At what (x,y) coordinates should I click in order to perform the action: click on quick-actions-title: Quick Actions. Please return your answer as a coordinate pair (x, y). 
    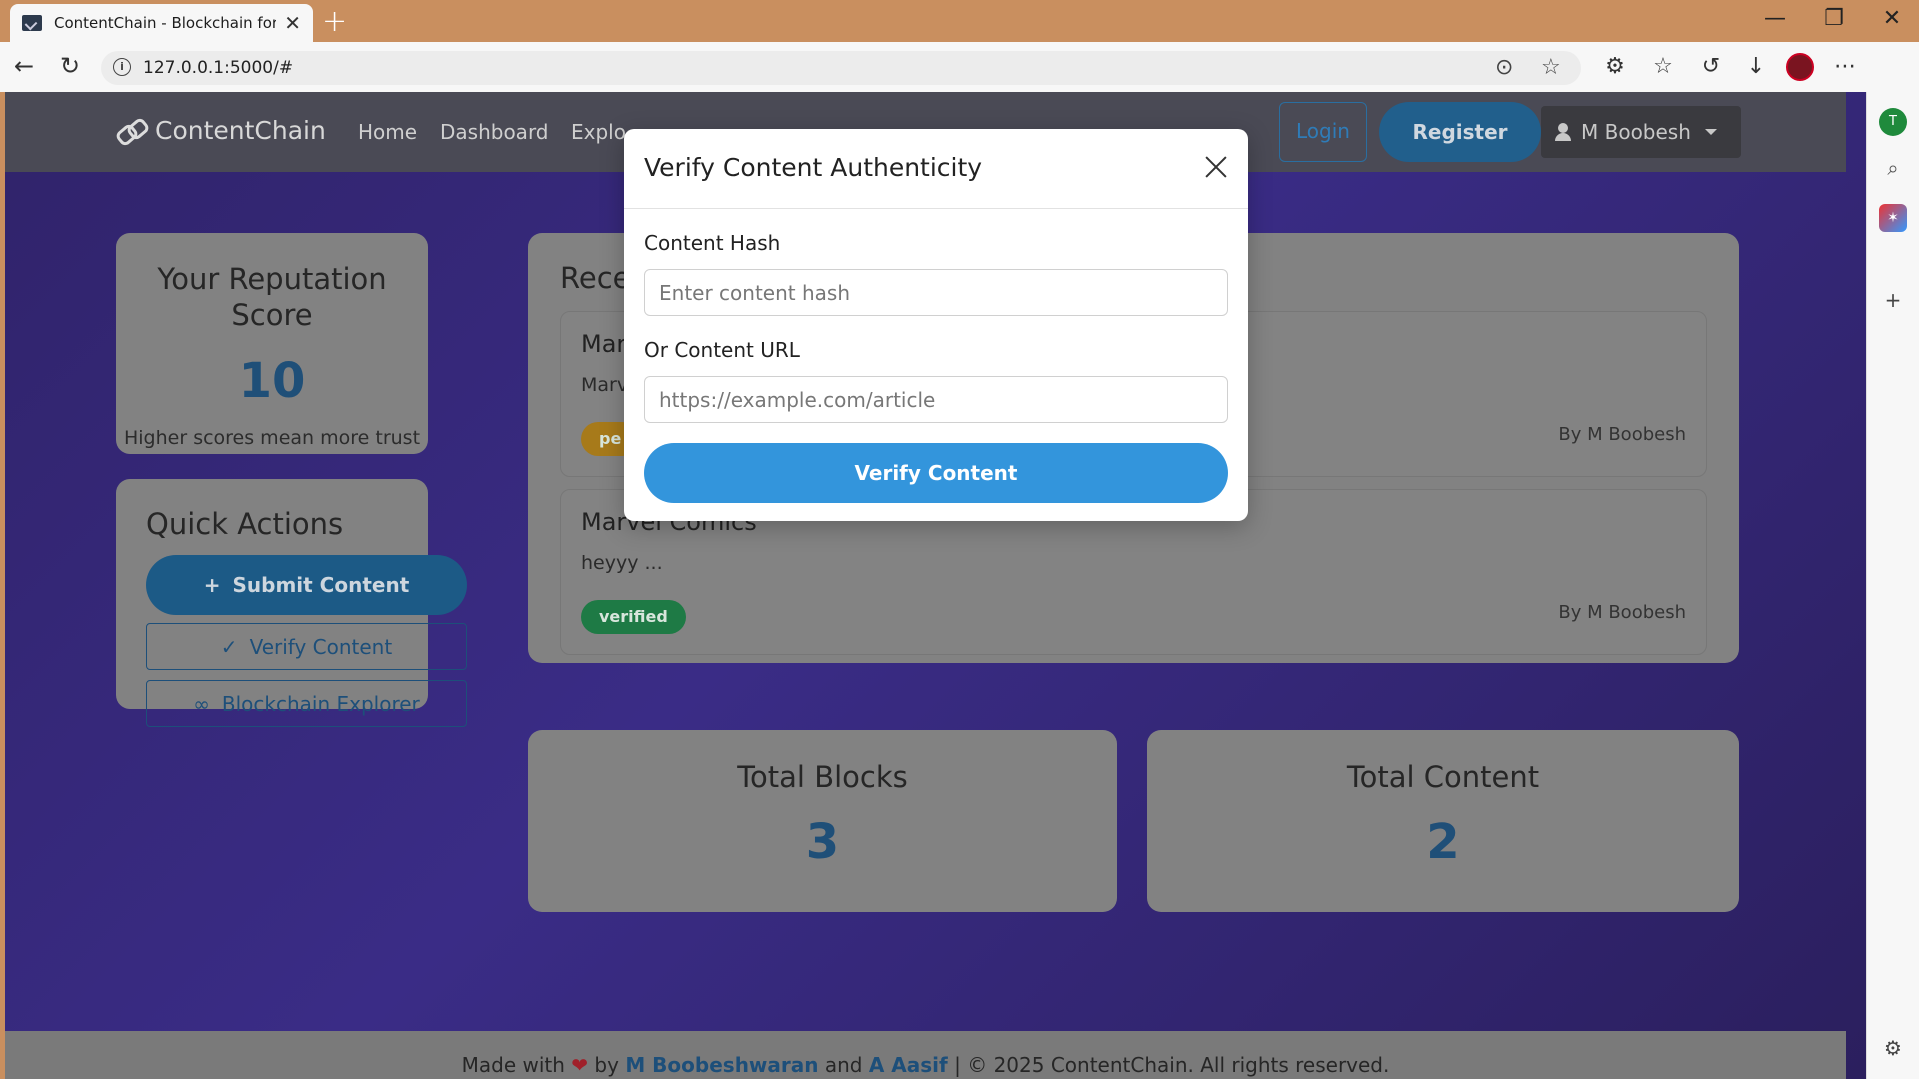
    Looking at the image, I should click on (245, 524).